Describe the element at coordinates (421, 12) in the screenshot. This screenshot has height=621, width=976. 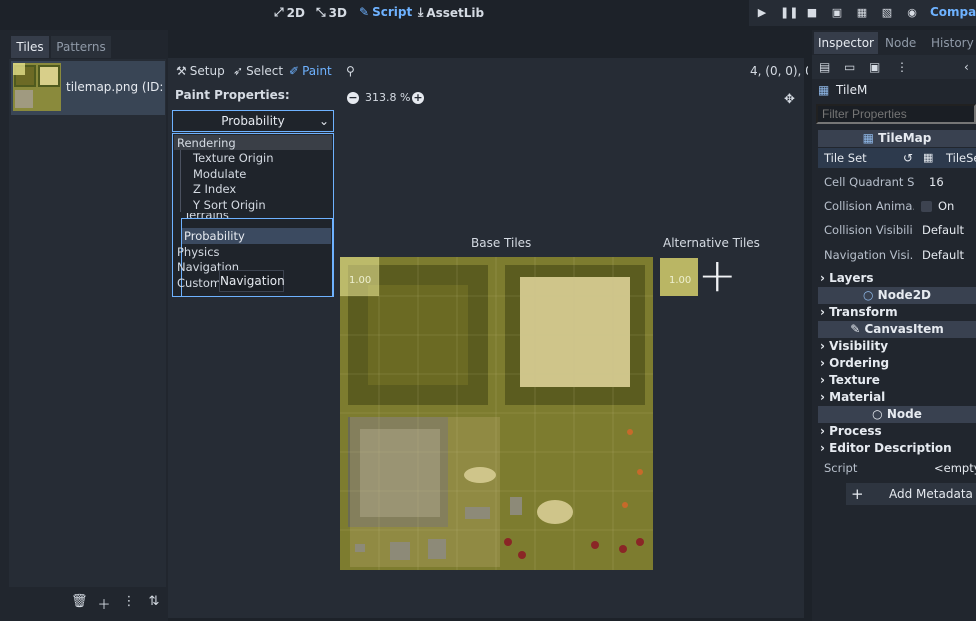
I see `assetlib-icon: ⤓` at that location.